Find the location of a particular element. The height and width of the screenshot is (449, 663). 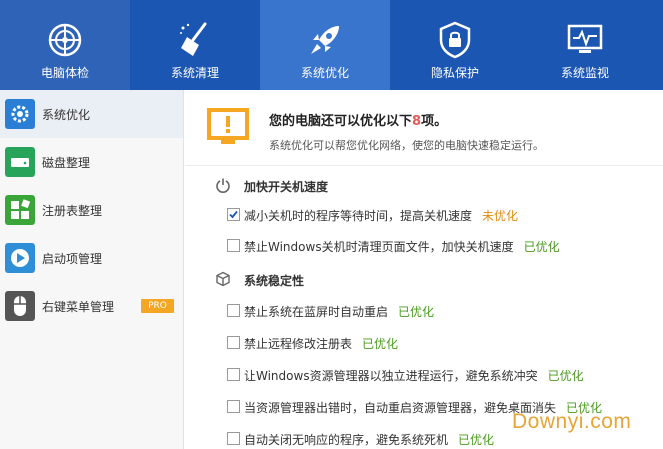

option-label: 减小关机时的程序等待时间，提高关机速度 未优化 is located at coordinates (381, 215).